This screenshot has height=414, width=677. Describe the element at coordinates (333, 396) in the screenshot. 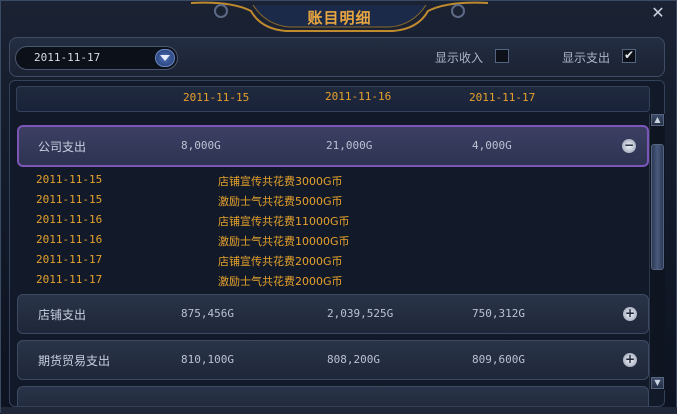

I see `category-row-partial` at that location.